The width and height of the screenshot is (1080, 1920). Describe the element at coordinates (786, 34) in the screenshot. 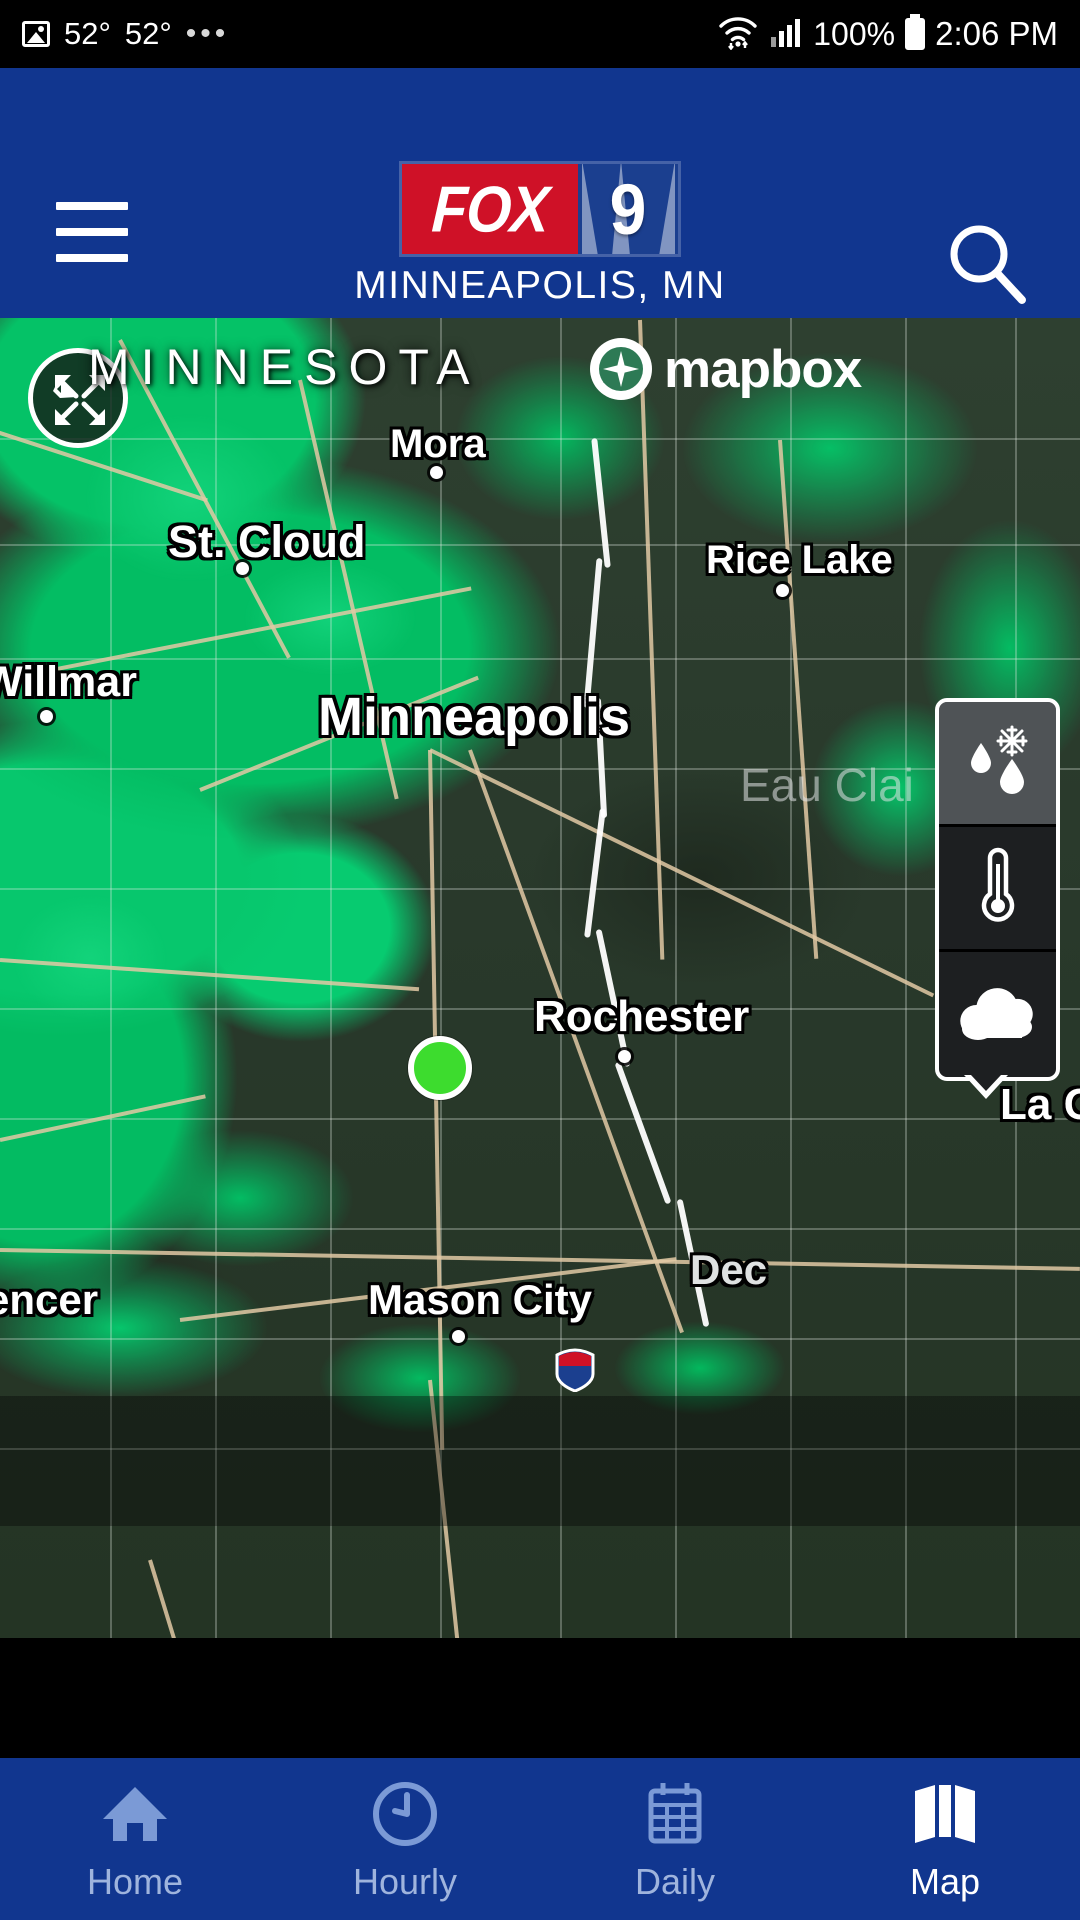

I see `cellular-signal-icon` at that location.